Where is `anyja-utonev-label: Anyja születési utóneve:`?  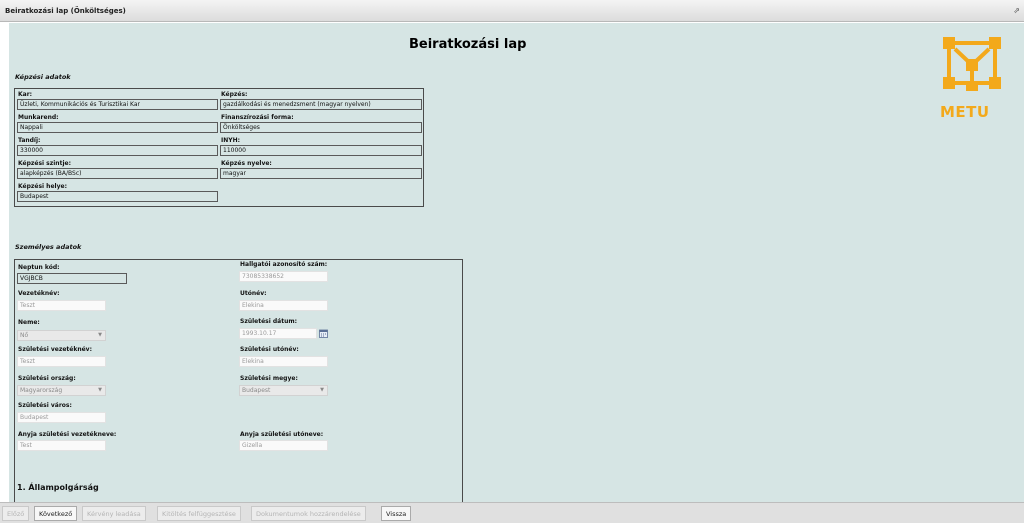
anyja-utonev-label: Anyja születési utóneve: is located at coordinates (282, 434).